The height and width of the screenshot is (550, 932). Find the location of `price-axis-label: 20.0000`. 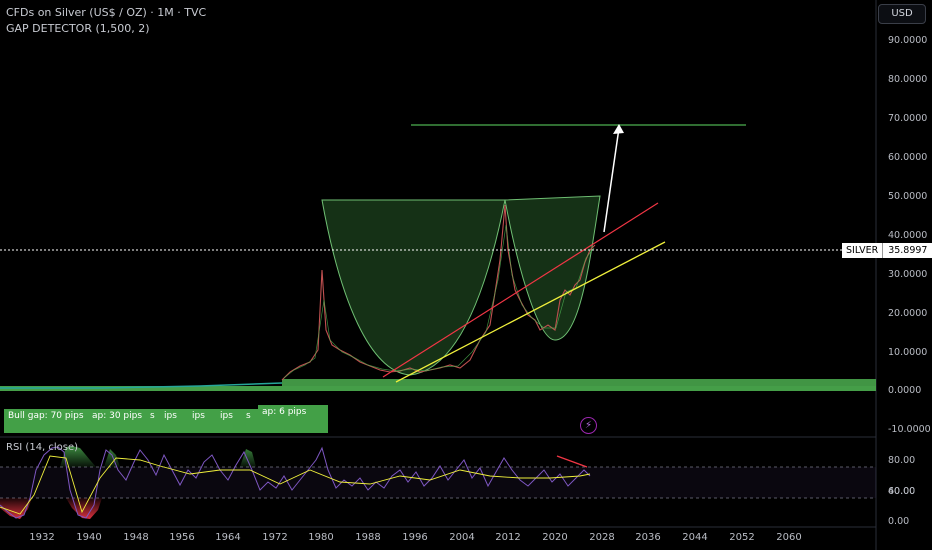

price-axis-label: 20.0000 is located at coordinates (908, 313).